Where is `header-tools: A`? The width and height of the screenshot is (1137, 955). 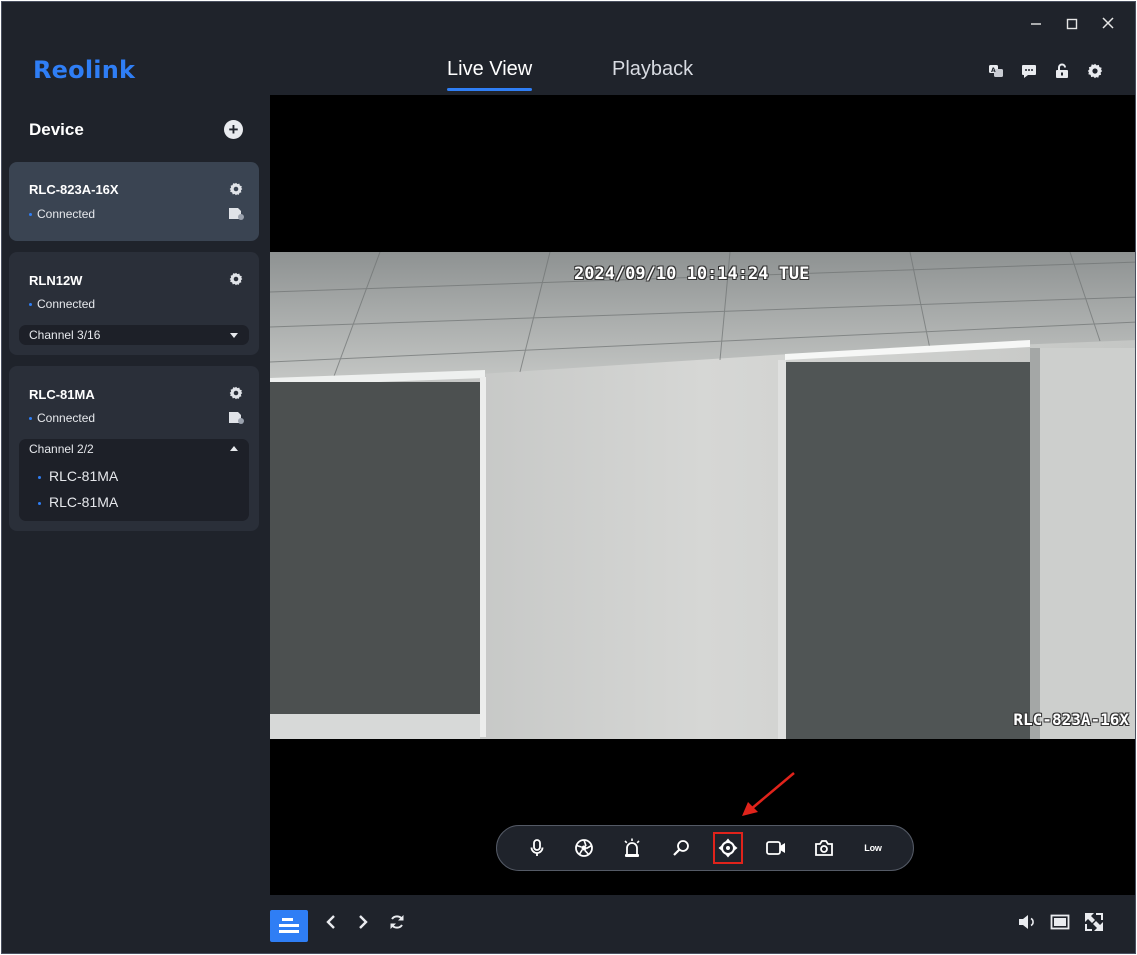
header-tools: A is located at coordinates (1045, 71).